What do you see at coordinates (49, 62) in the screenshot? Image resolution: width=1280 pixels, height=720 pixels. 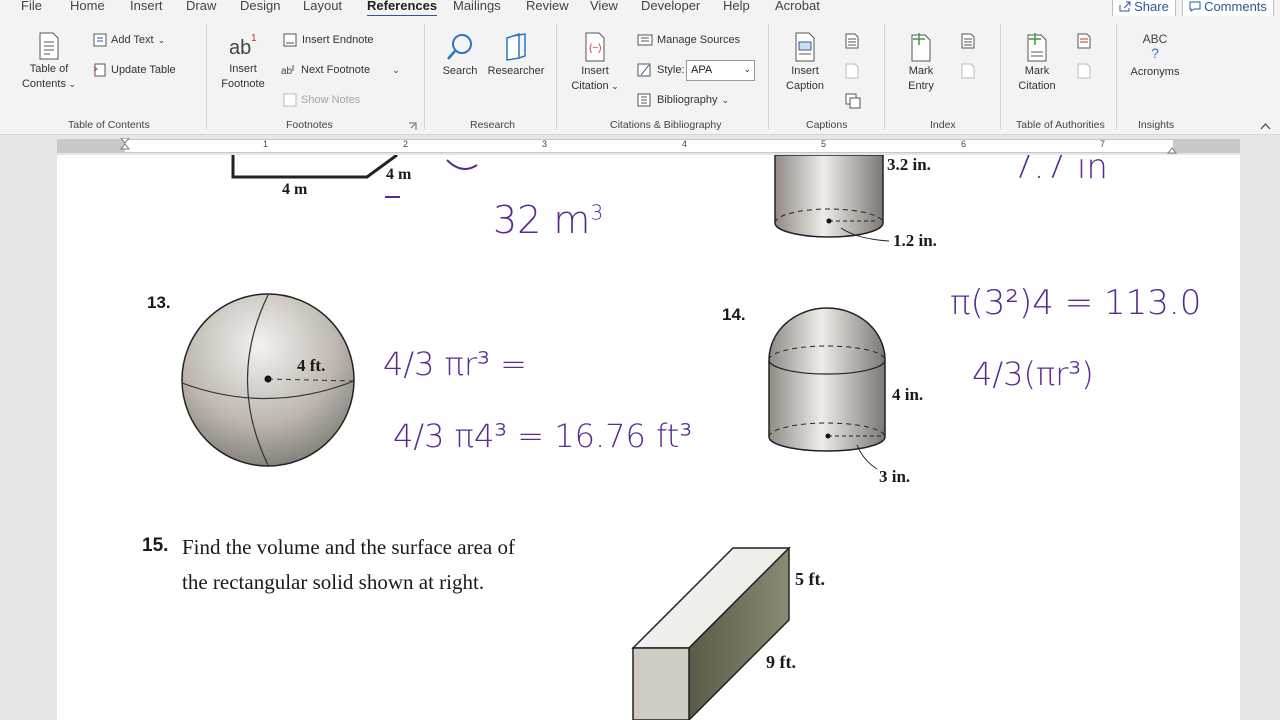 I see `table-of-contents-button: Table of Contents ⌄` at bounding box center [49, 62].